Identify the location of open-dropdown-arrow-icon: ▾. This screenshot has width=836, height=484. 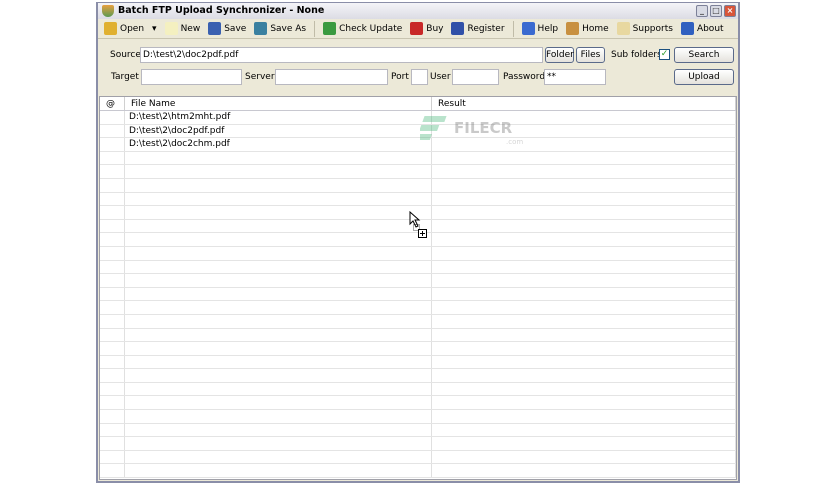
(154, 29).